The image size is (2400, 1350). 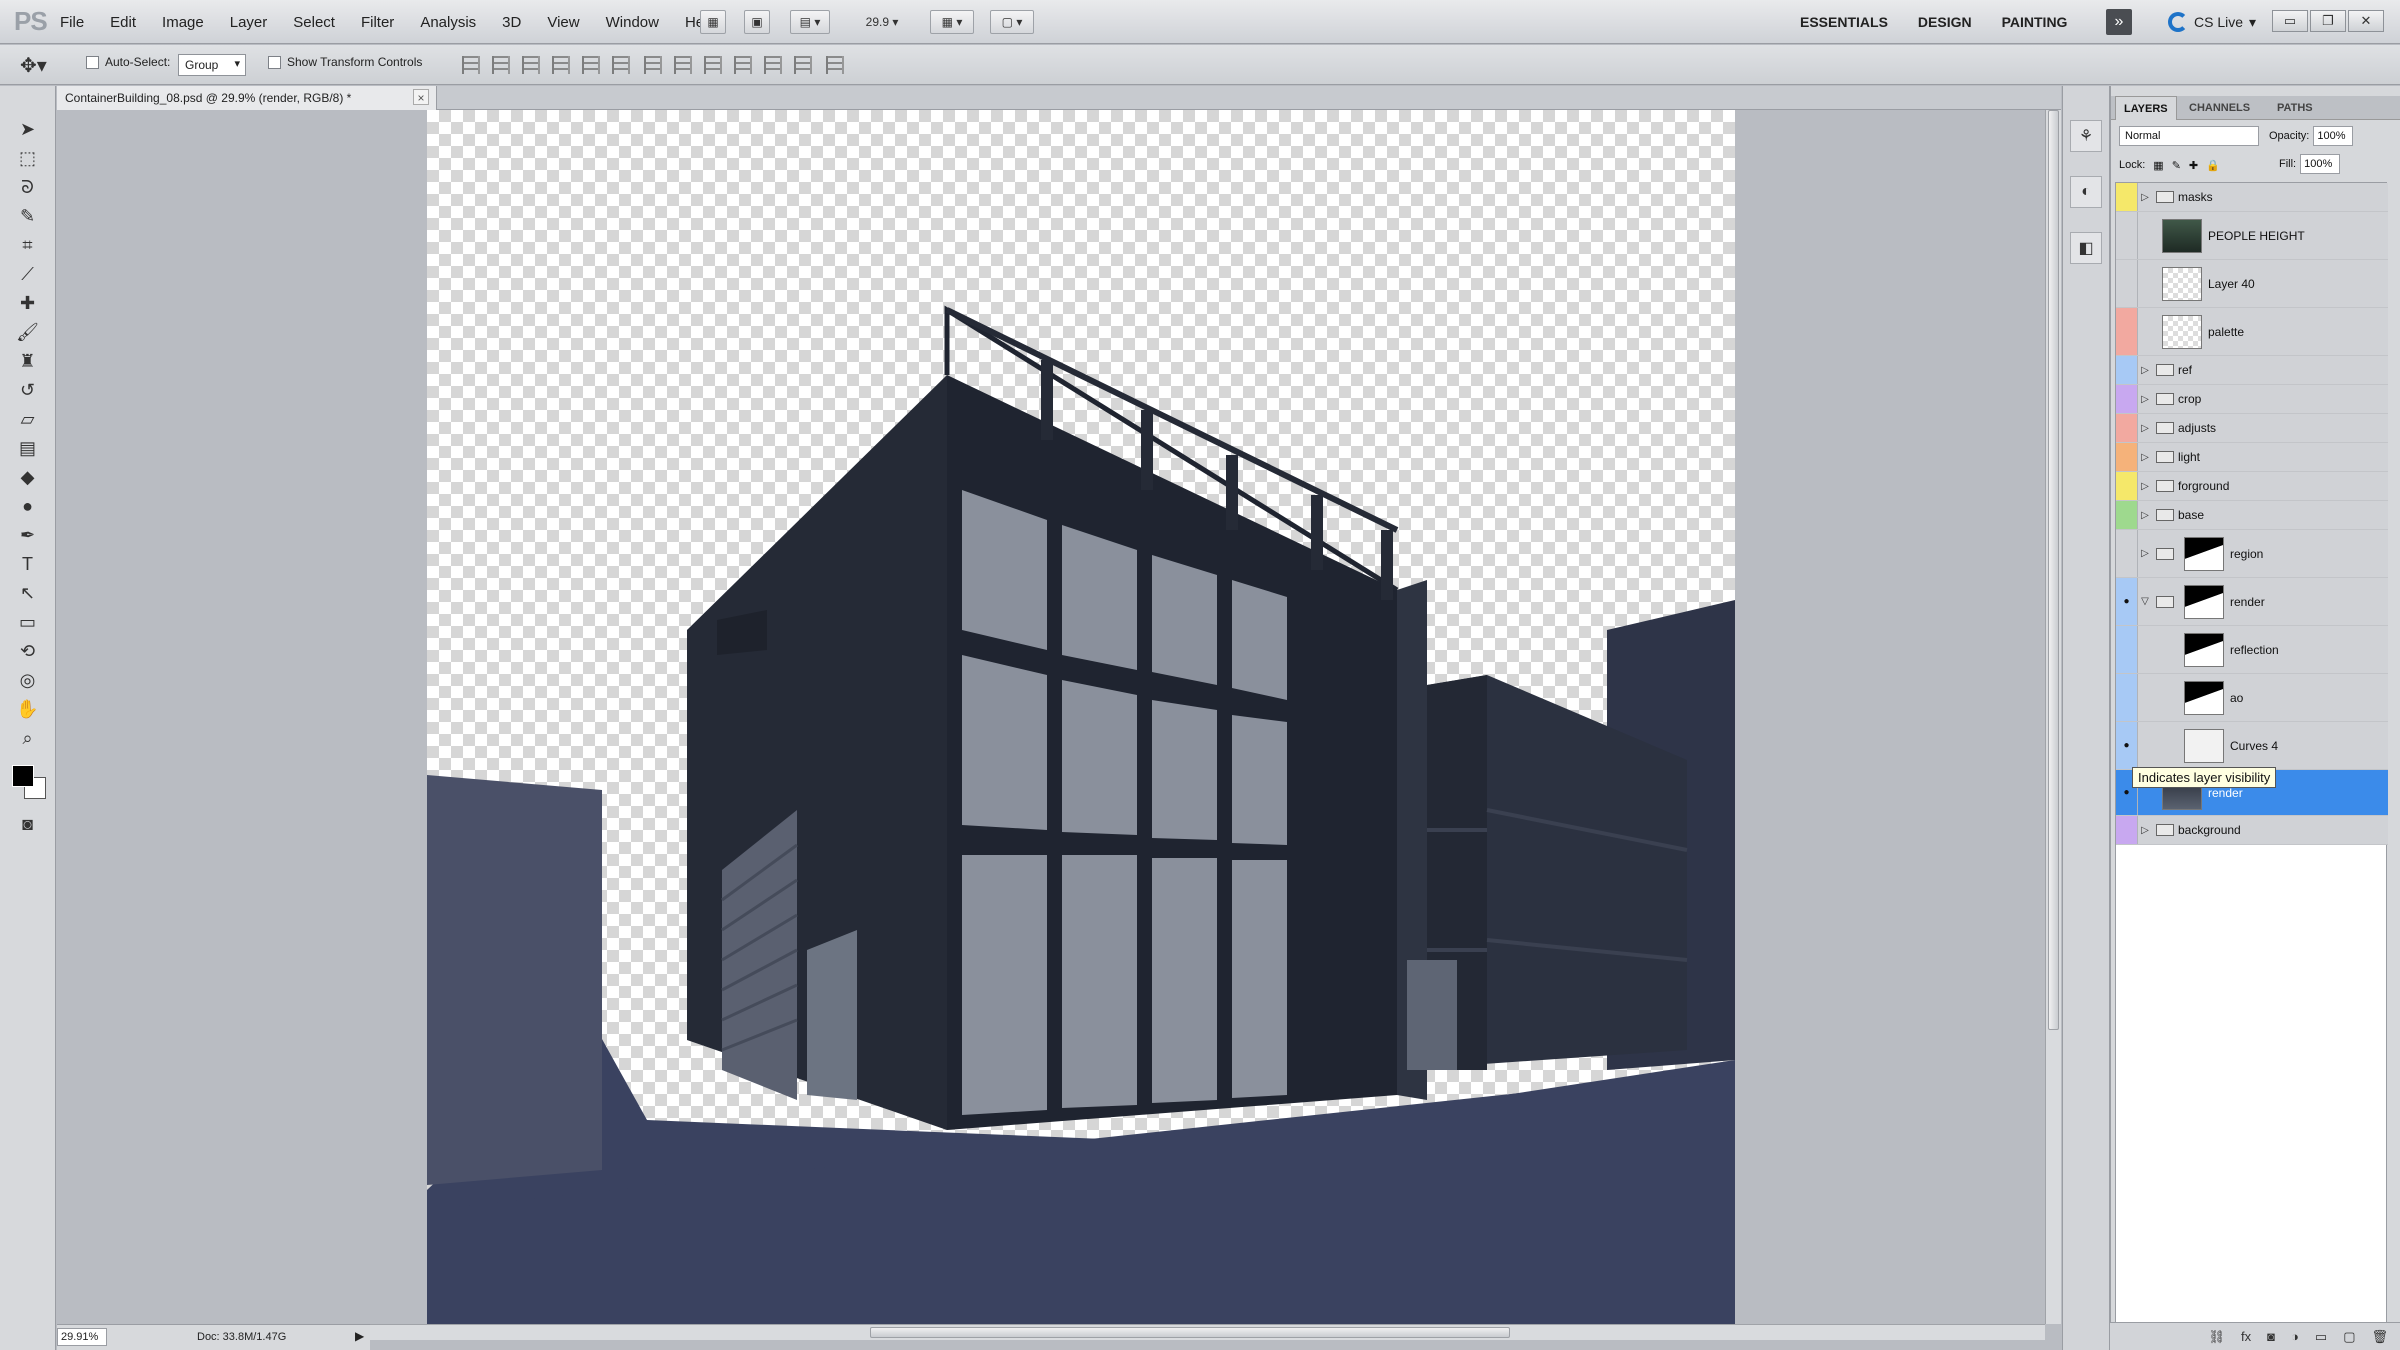 What do you see at coordinates (2252, 236) in the screenshot?
I see `layer-row: PEOPLE HEIGHT` at bounding box center [2252, 236].